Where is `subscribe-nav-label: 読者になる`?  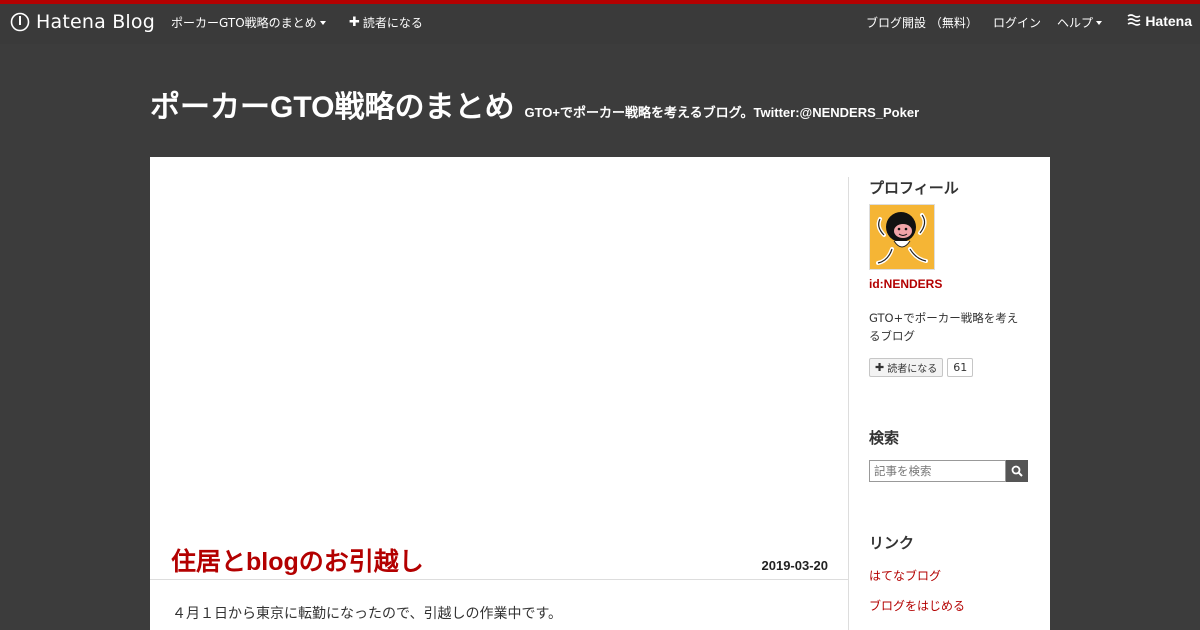 subscribe-nav-label: 読者になる is located at coordinates (392, 23).